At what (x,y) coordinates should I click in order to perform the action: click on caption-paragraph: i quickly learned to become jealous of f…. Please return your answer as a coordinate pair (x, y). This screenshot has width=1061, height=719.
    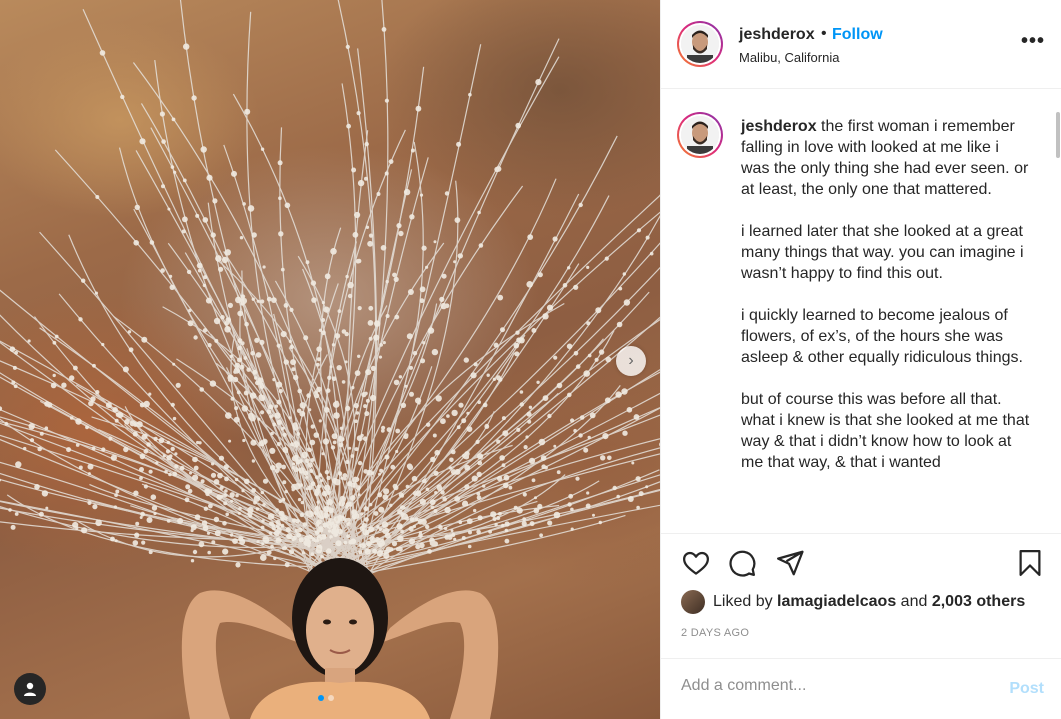
    Looking at the image, I should click on (882, 336).